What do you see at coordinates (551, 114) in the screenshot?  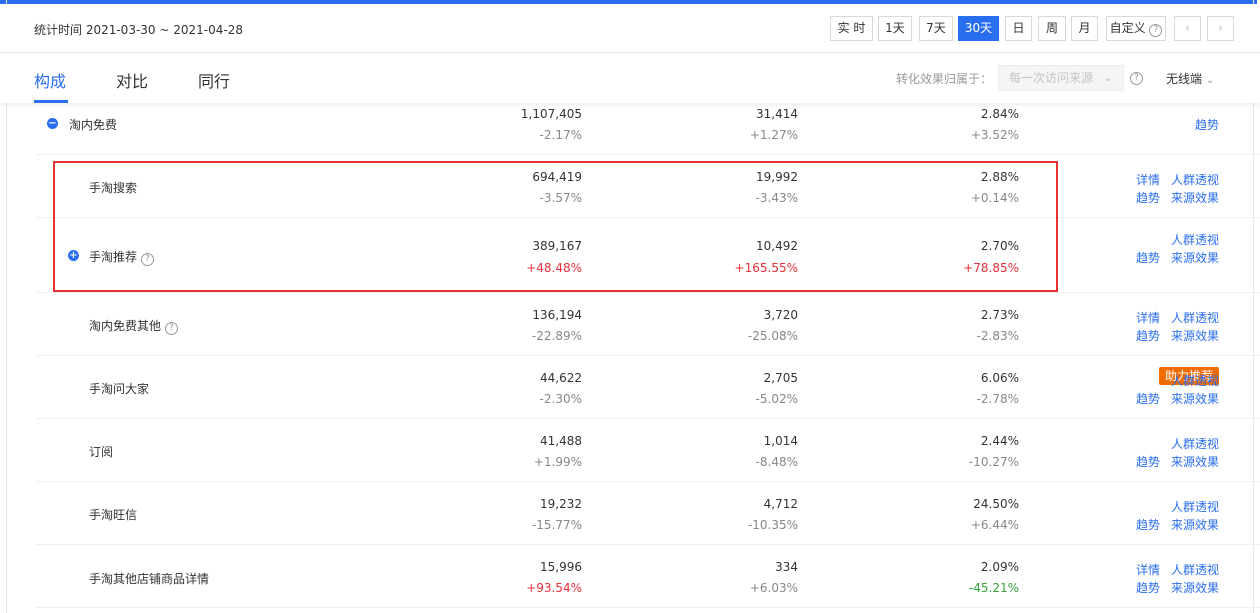 I see `visitors-value: 1,107,405` at bounding box center [551, 114].